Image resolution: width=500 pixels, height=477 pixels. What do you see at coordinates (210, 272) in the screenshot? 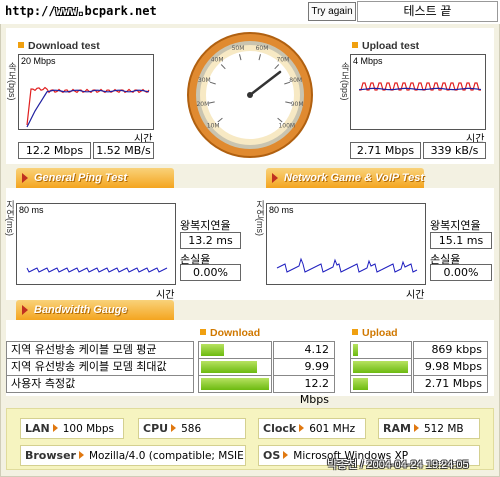
I see `ping-loss: 0.00%` at bounding box center [210, 272].